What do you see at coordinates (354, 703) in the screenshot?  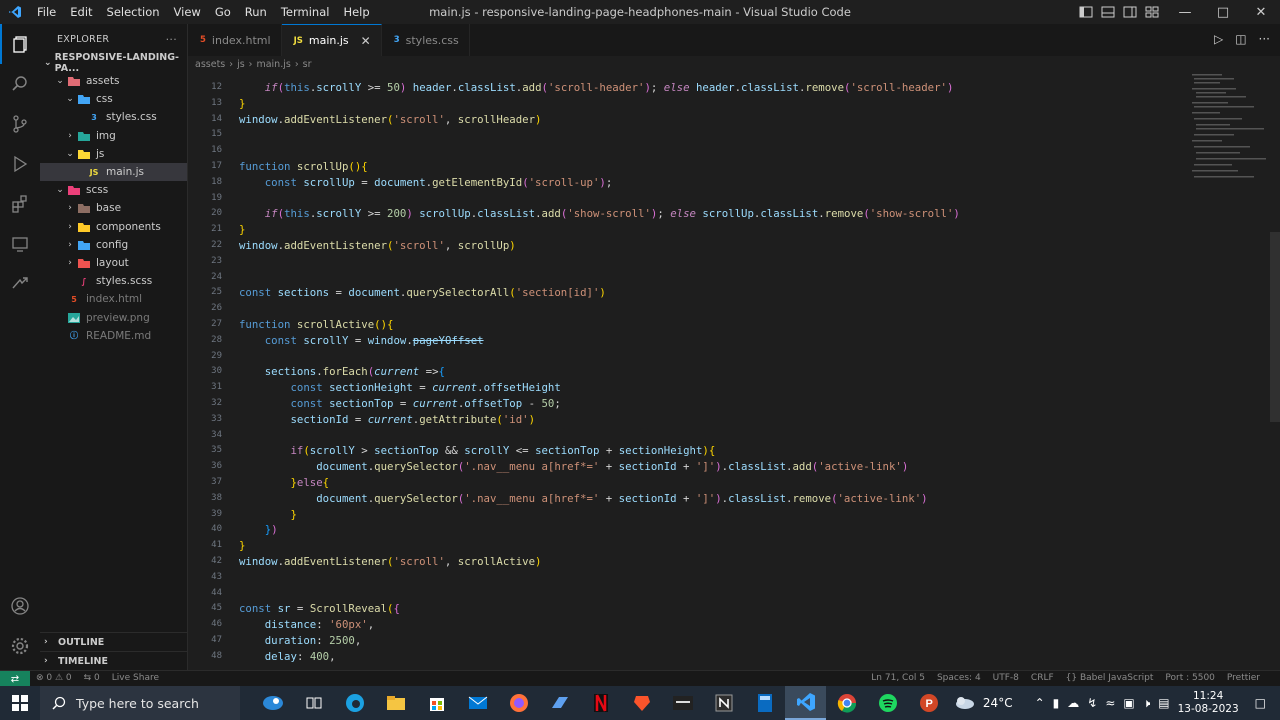 I see `edge-browser-icon` at bounding box center [354, 703].